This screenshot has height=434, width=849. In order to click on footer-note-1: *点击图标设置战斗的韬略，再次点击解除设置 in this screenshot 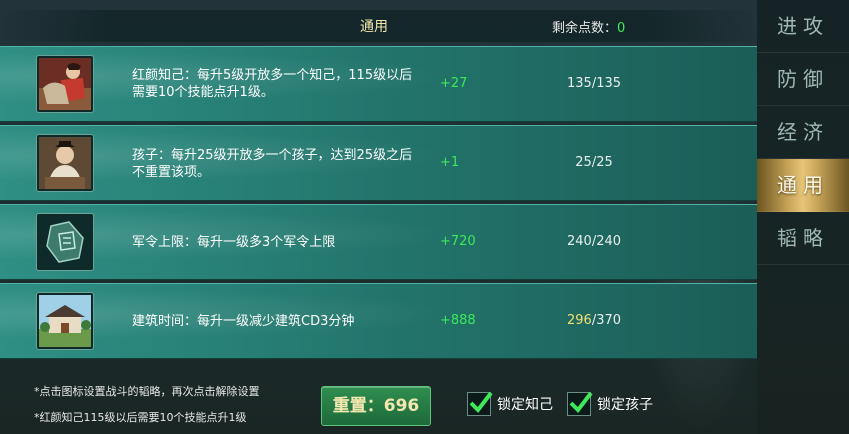, I will do `click(147, 391)`.